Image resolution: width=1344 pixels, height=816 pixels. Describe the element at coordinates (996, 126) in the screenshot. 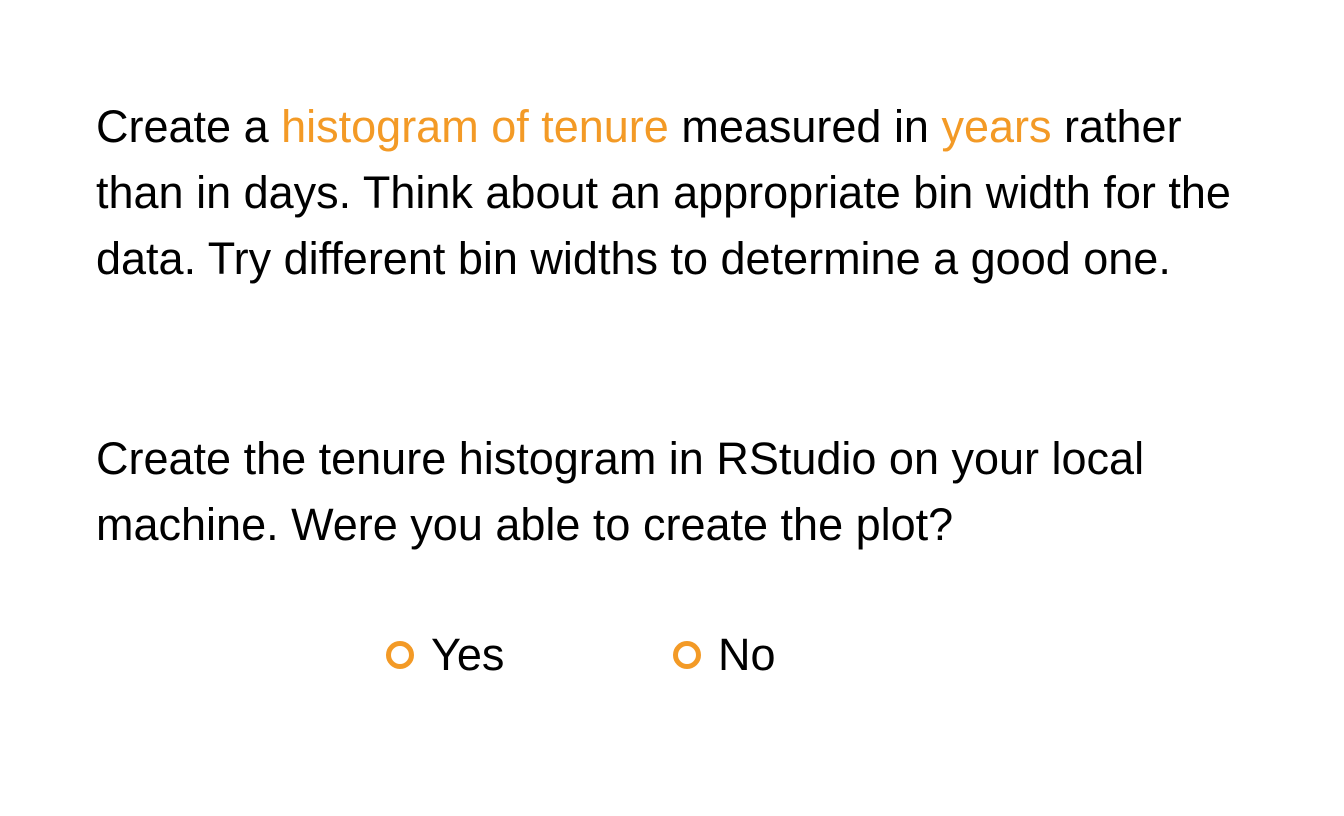

I see `prompt-highlight-years: years` at that location.